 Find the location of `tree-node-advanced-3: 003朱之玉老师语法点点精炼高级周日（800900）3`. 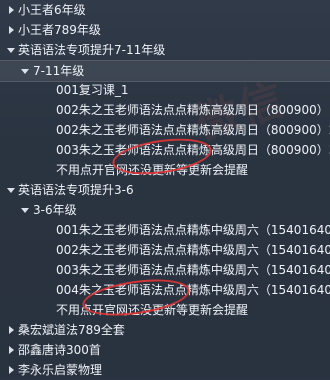

tree-node-advanced-3: 003朱之玉老师语法点点精炼高级周日（800900）3 is located at coordinates (165, 150).